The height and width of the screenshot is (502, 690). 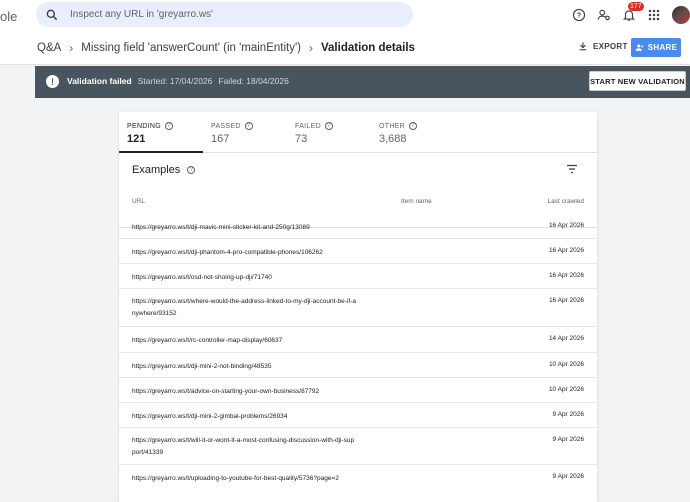 What do you see at coordinates (654, 15) in the screenshot?
I see `apps-grid-icon` at bounding box center [654, 15].